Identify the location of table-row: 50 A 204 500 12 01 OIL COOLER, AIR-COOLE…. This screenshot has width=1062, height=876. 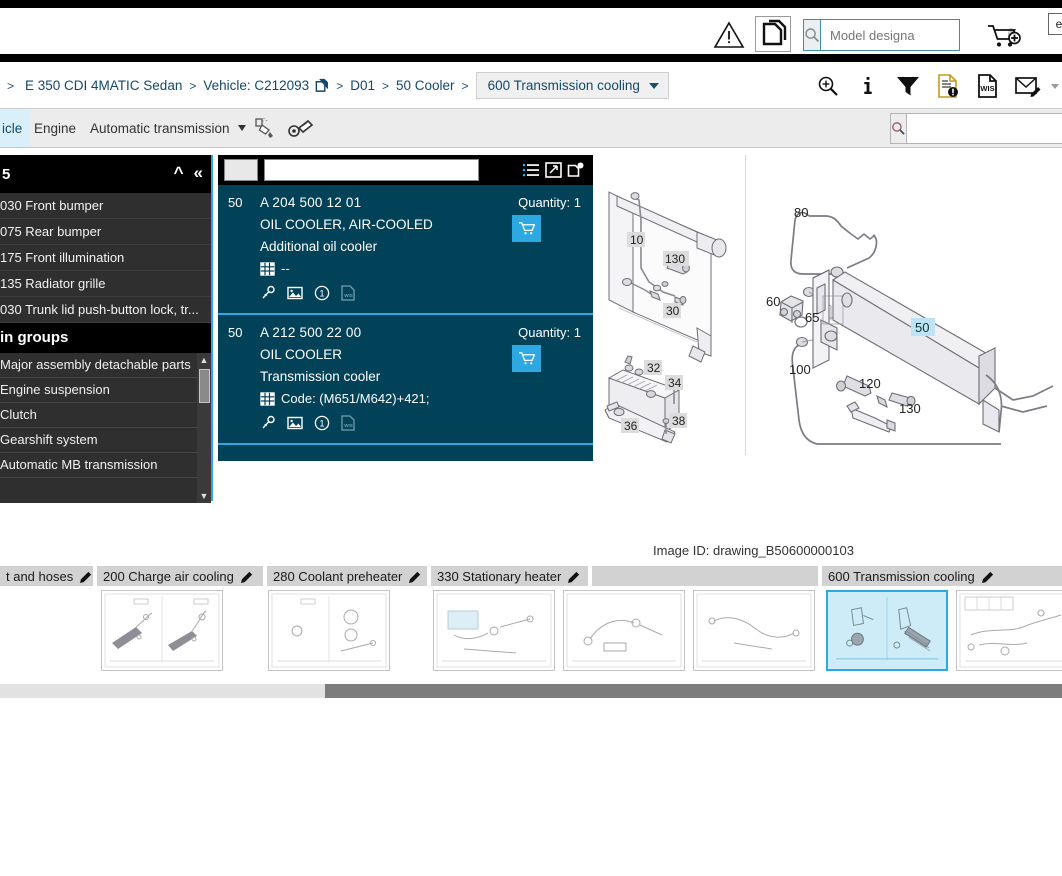
(405, 250).